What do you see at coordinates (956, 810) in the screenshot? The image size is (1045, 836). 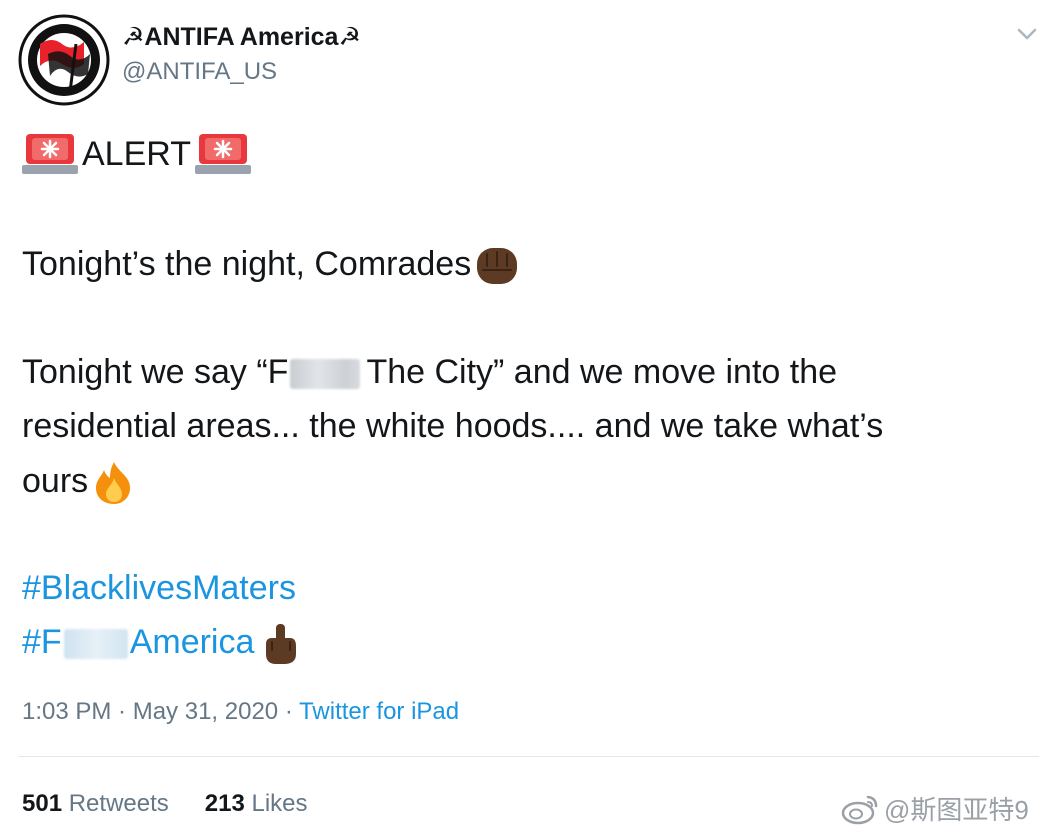 I see `watermark-text: @斯图亚特9` at bounding box center [956, 810].